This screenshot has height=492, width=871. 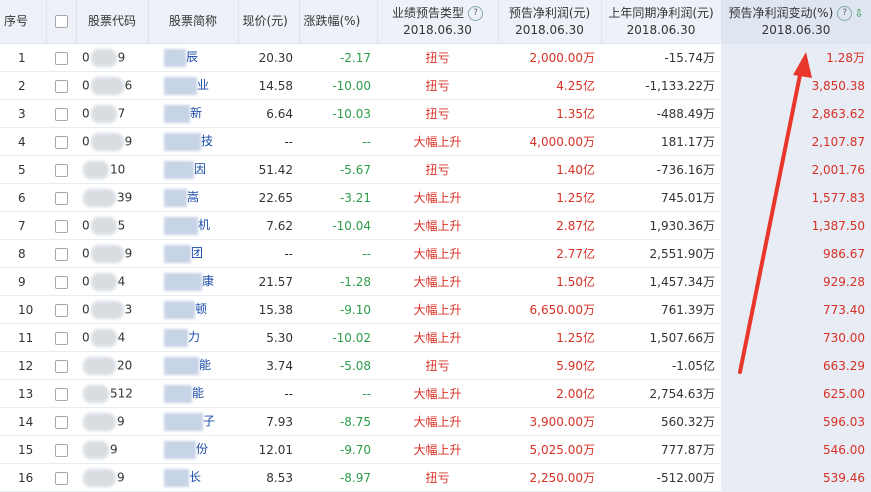 What do you see at coordinates (112, 113) in the screenshot?
I see `stock-code: 07` at bounding box center [112, 113].